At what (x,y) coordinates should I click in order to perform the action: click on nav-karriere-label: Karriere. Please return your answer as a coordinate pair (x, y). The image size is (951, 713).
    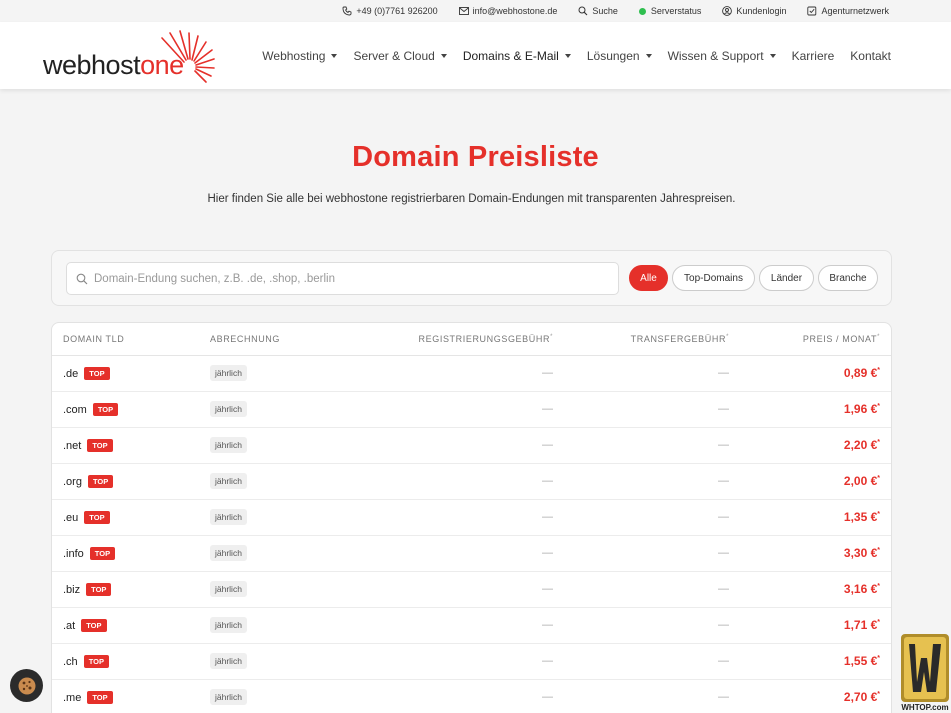
    Looking at the image, I should click on (813, 55).